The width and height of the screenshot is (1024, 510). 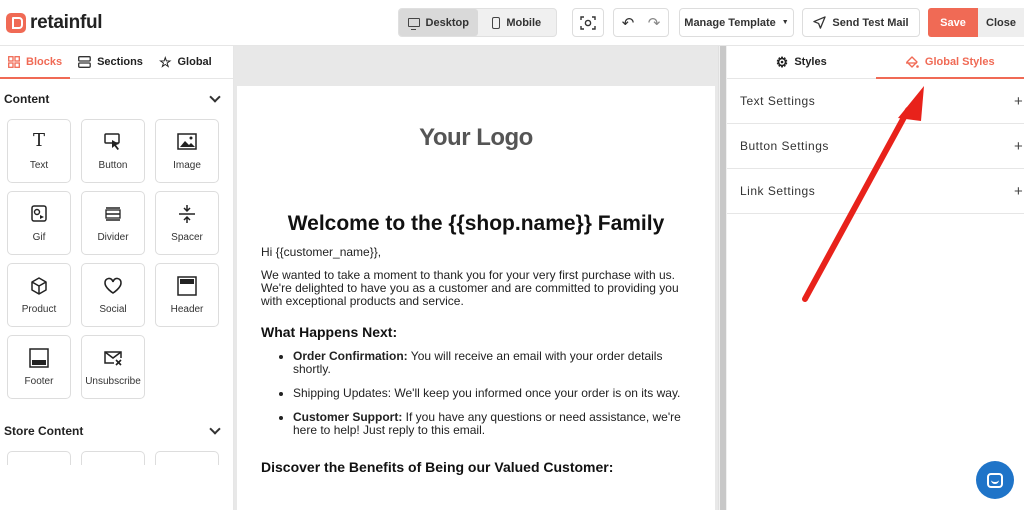 What do you see at coordinates (476, 138) in the screenshot?
I see `email-logo-placeholder: Your Logo` at bounding box center [476, 138].